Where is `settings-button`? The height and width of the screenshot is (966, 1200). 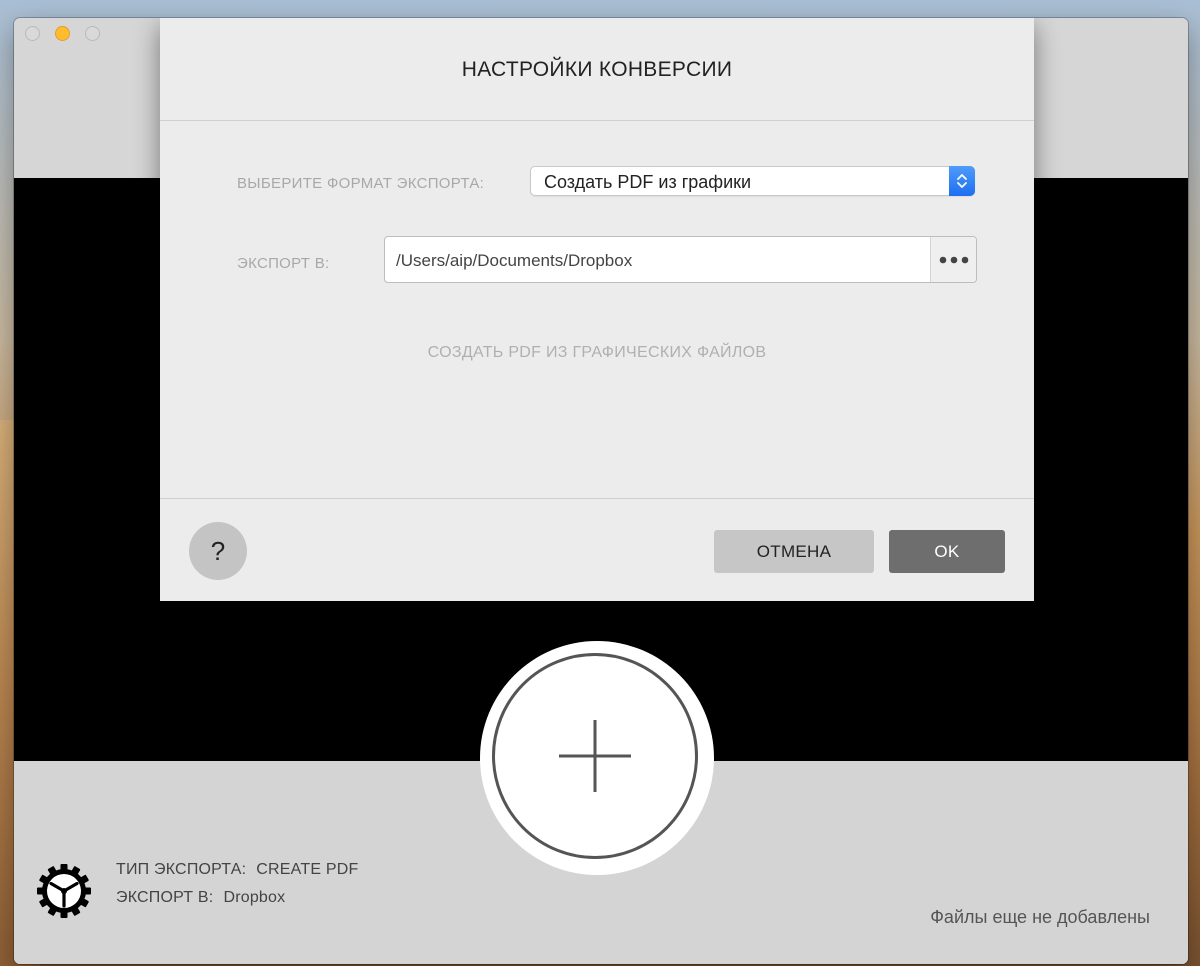
settings-button is located at coordinates (64, 893).